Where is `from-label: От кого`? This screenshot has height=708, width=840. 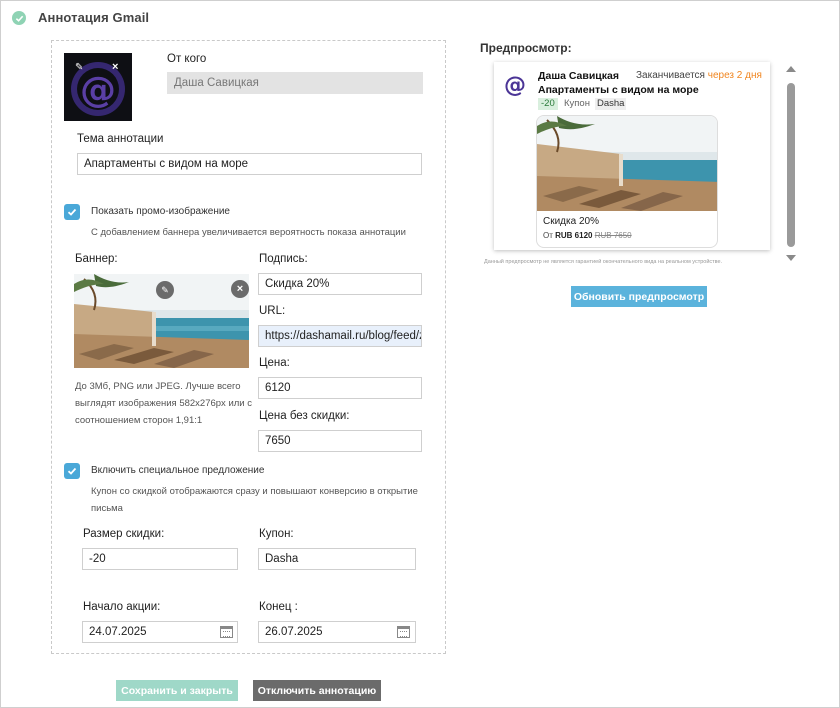
from-label: От кого is located at coordinates (187, 59).